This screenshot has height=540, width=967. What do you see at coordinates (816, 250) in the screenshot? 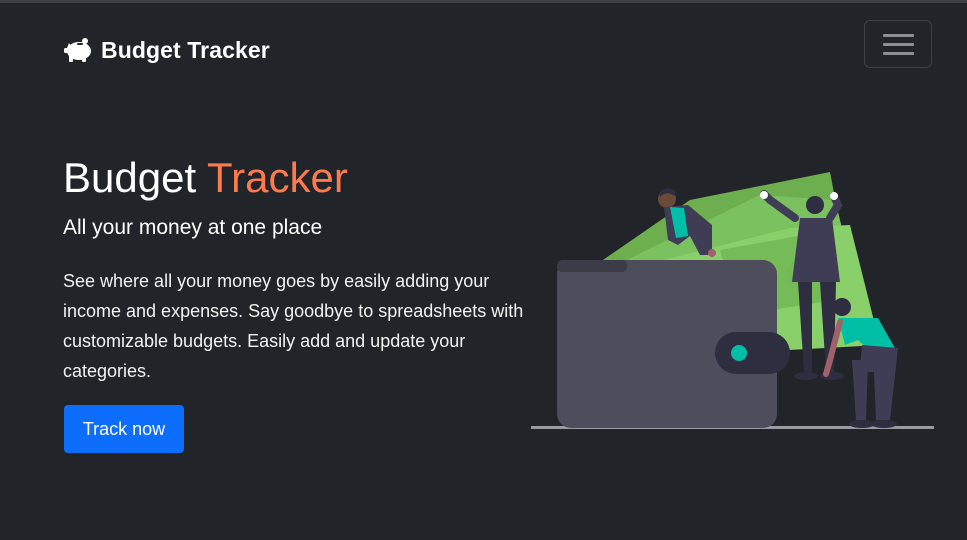
I see `person-middle-jacket` at bounding box center [816, 250].